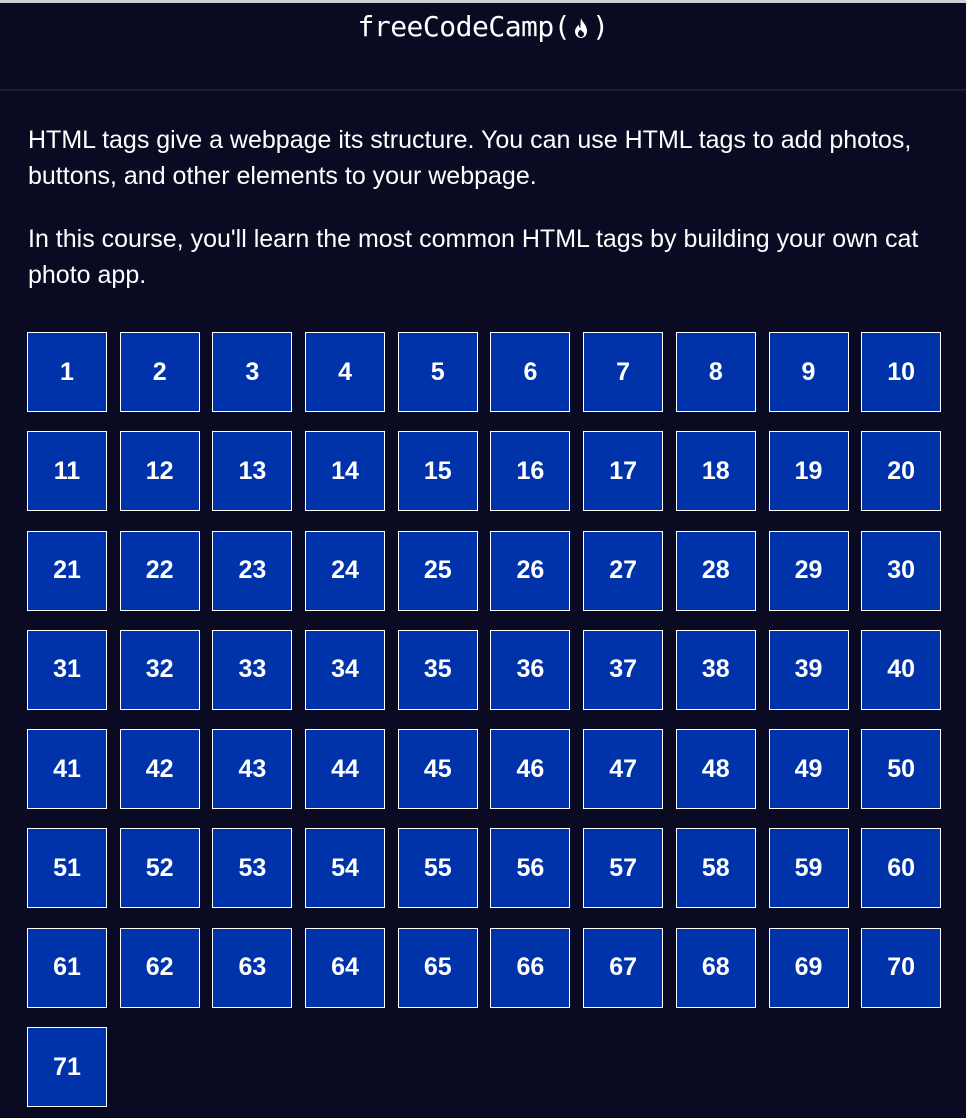  Describe the element at coordinates (600, 26) in the screenshot. I see `logo-text-end: )` at that location.